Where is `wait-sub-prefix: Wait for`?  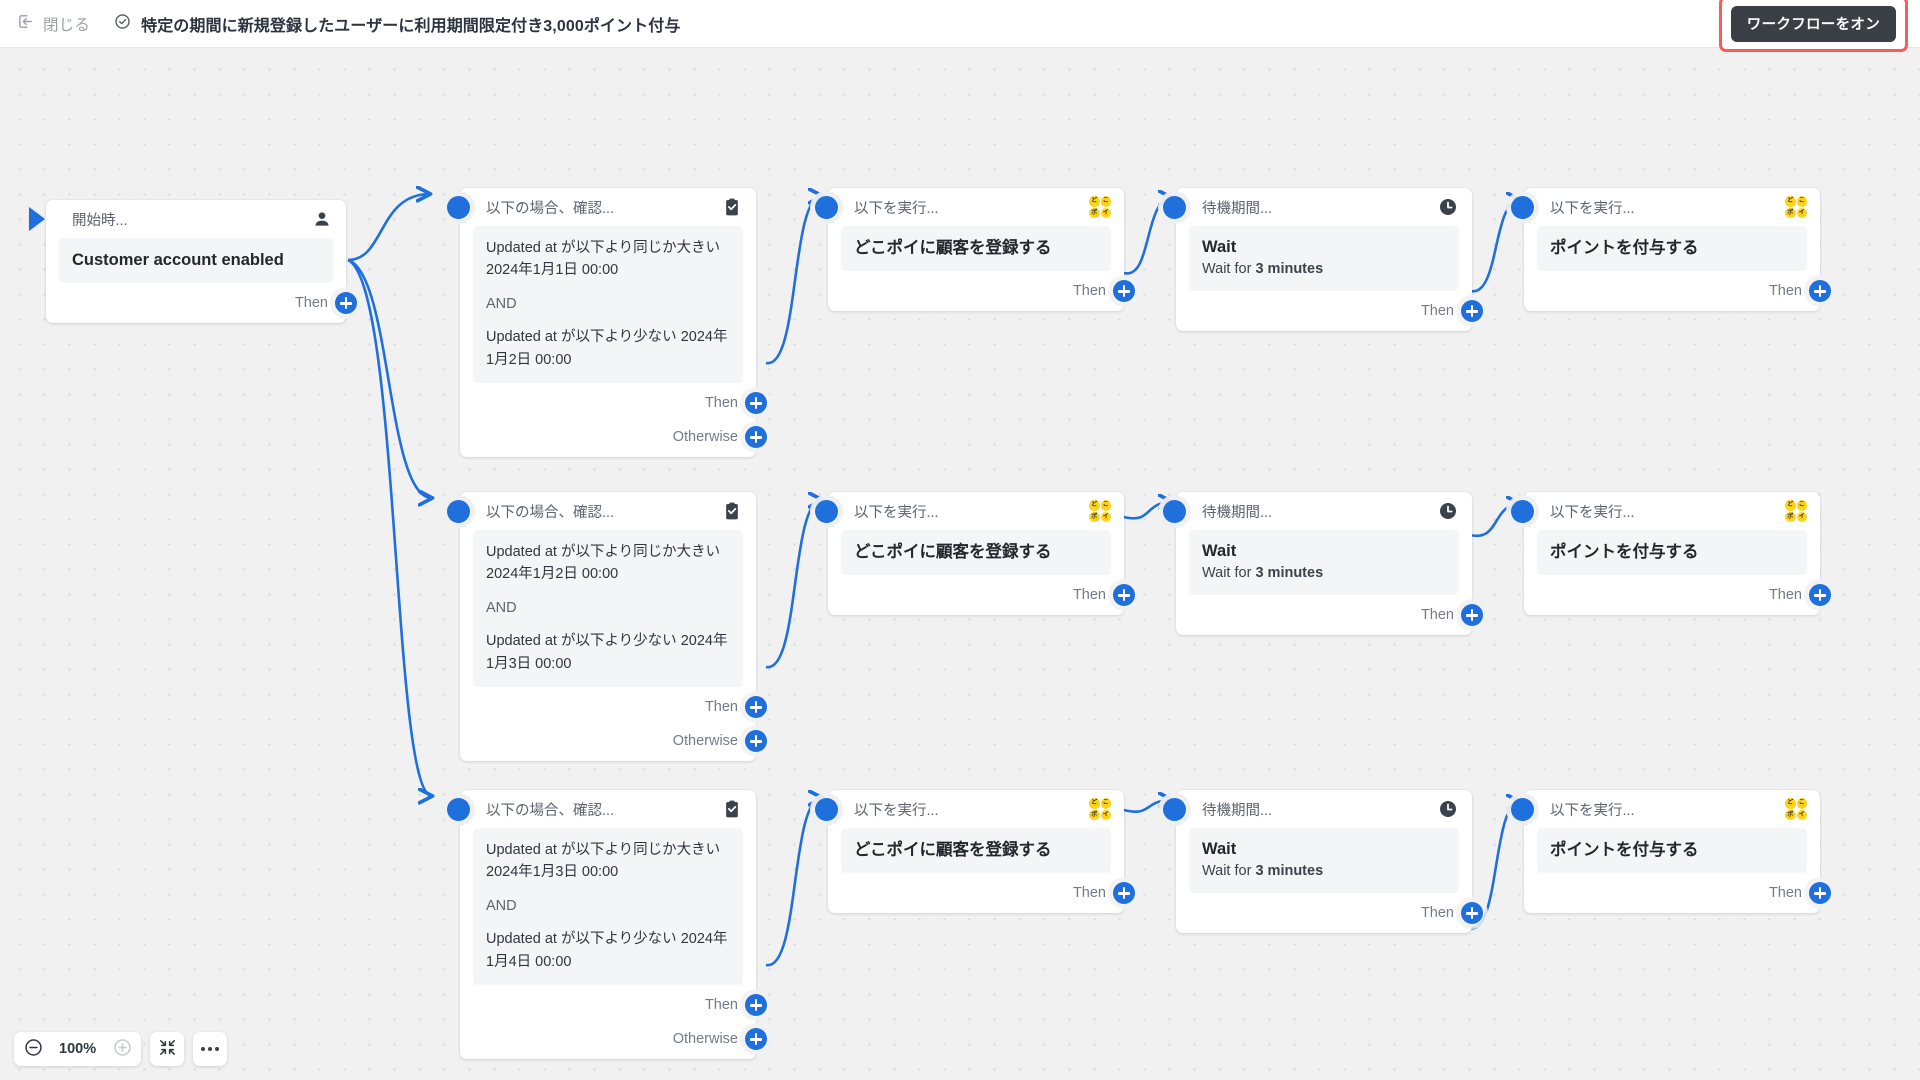 wait-sub-prefix: Wait for is located at coordinates (1229, 269).